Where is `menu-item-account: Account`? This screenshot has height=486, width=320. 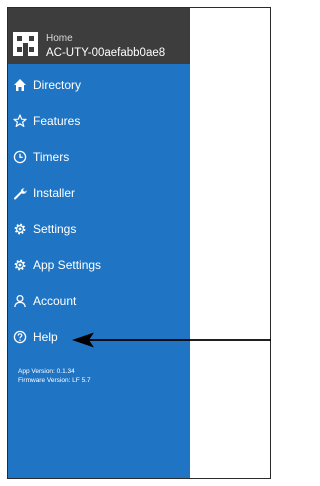 menu-item-account: Account is located at coordinates (99, 301).